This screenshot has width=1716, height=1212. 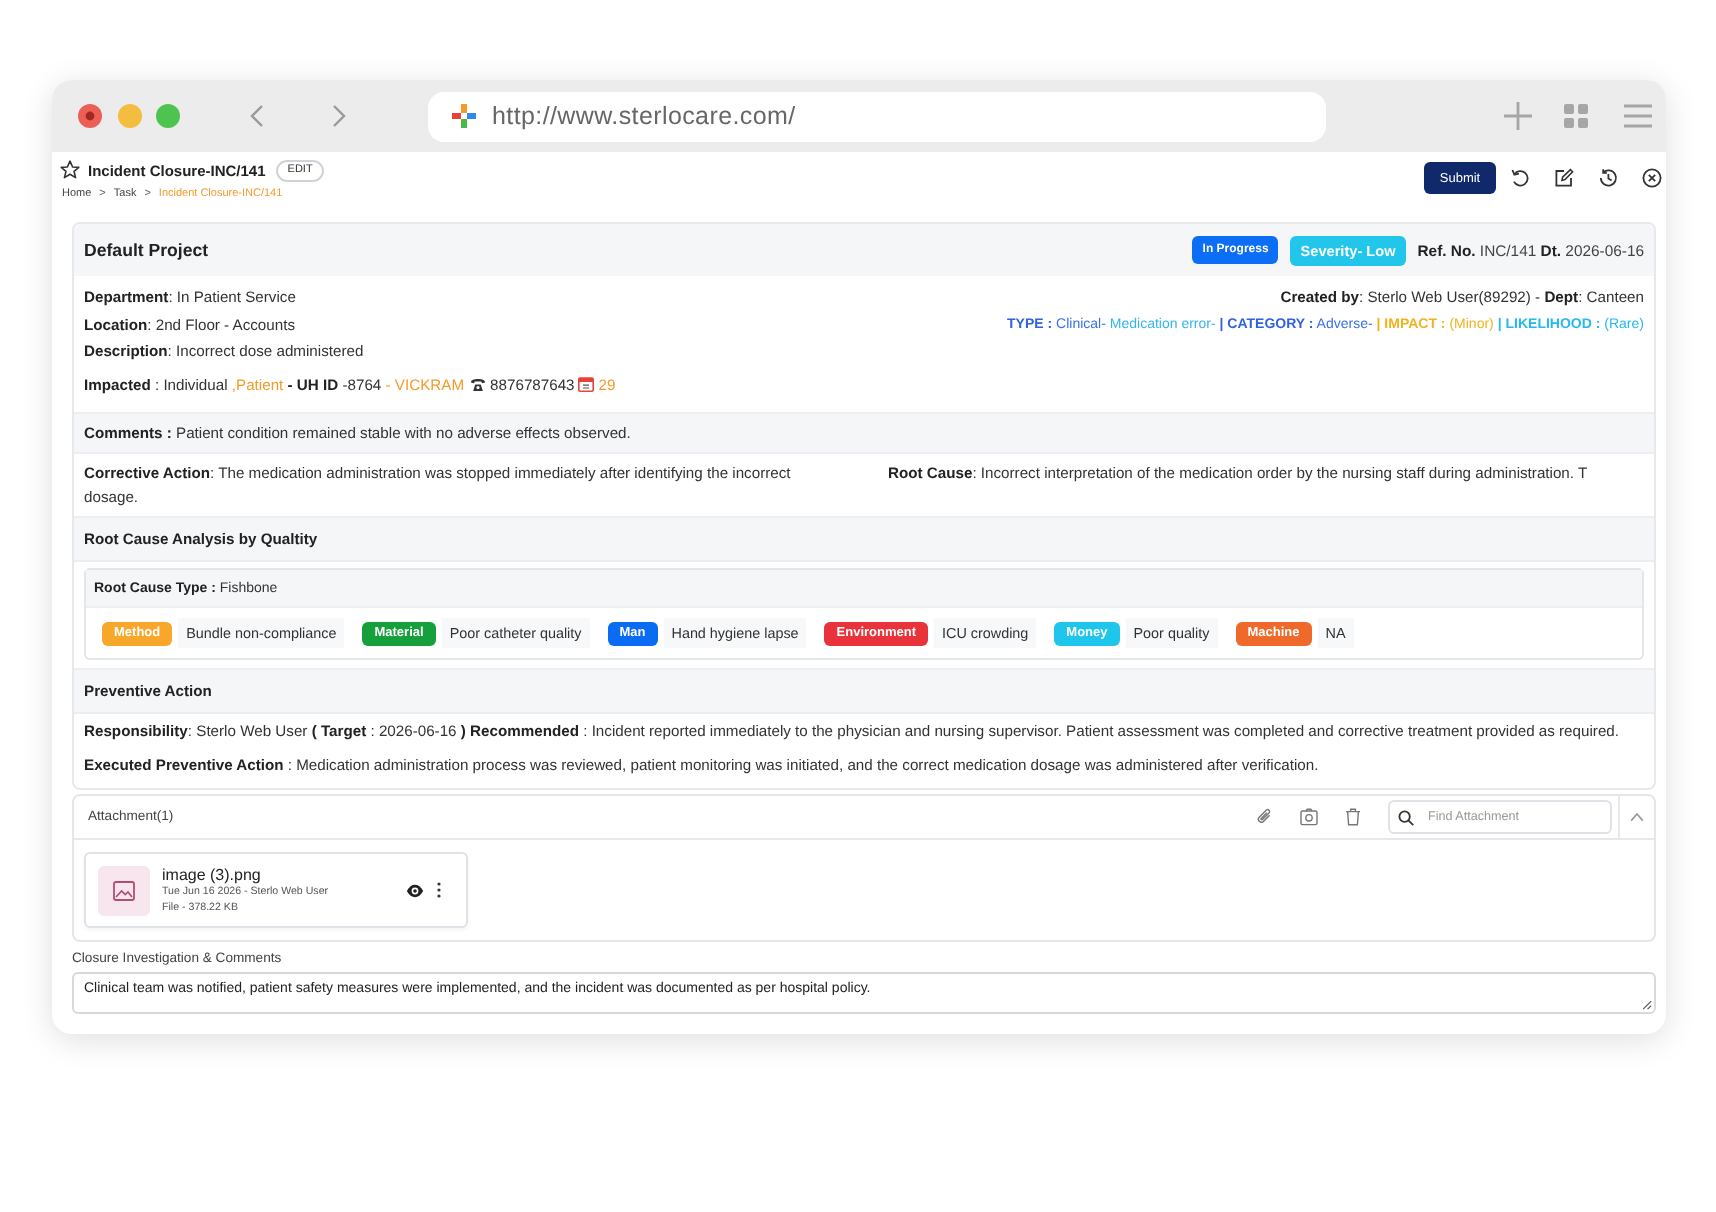 What do you see at coordinates (1406, 817) in the screenshot?
I see `search-icon` at bounding box center [1406, 817].